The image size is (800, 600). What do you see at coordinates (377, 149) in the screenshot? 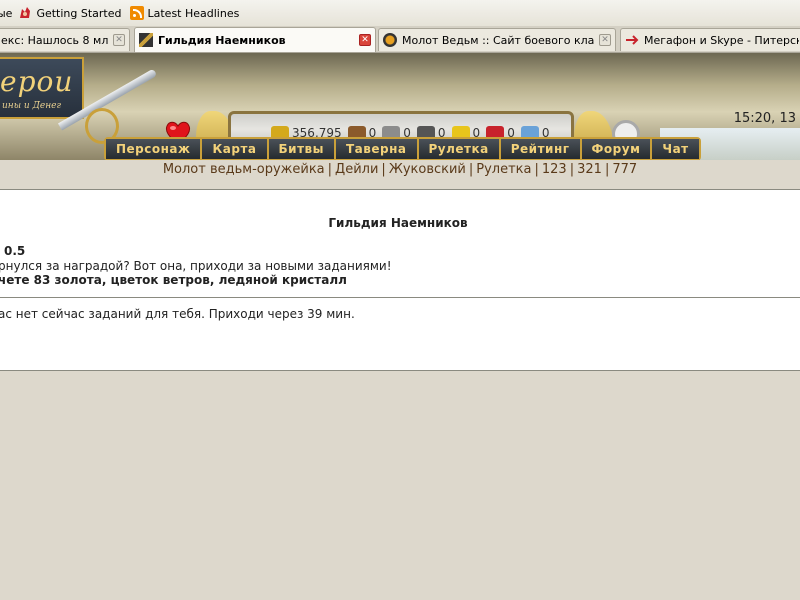
I see `nav-tavern: Таверна` at bounding box center [377, 149].